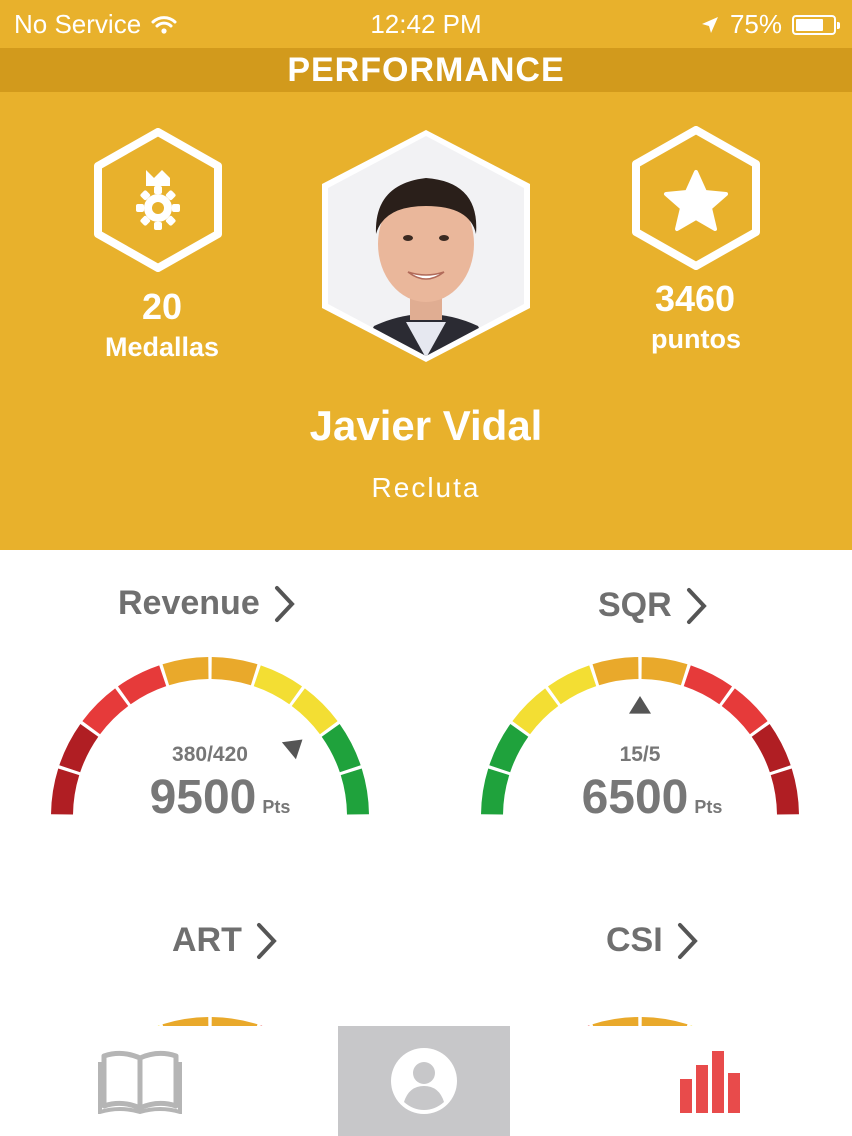  I want to click on sqr-ratio: 15/5, so click(640, 754).